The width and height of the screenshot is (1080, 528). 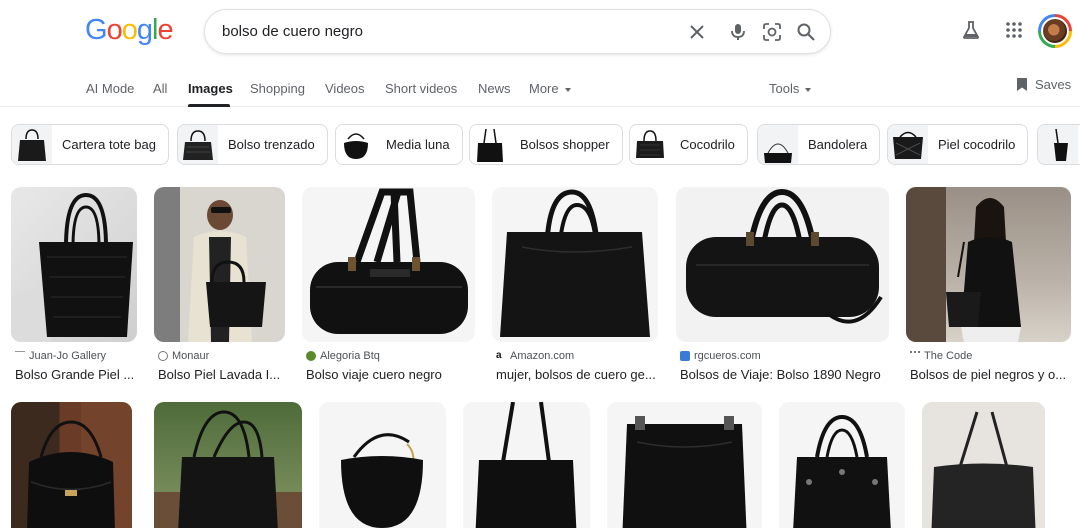 I want to click on image-result: Alegoria Btq Bolso viaje cuero negro, so click(x=388, y=287).